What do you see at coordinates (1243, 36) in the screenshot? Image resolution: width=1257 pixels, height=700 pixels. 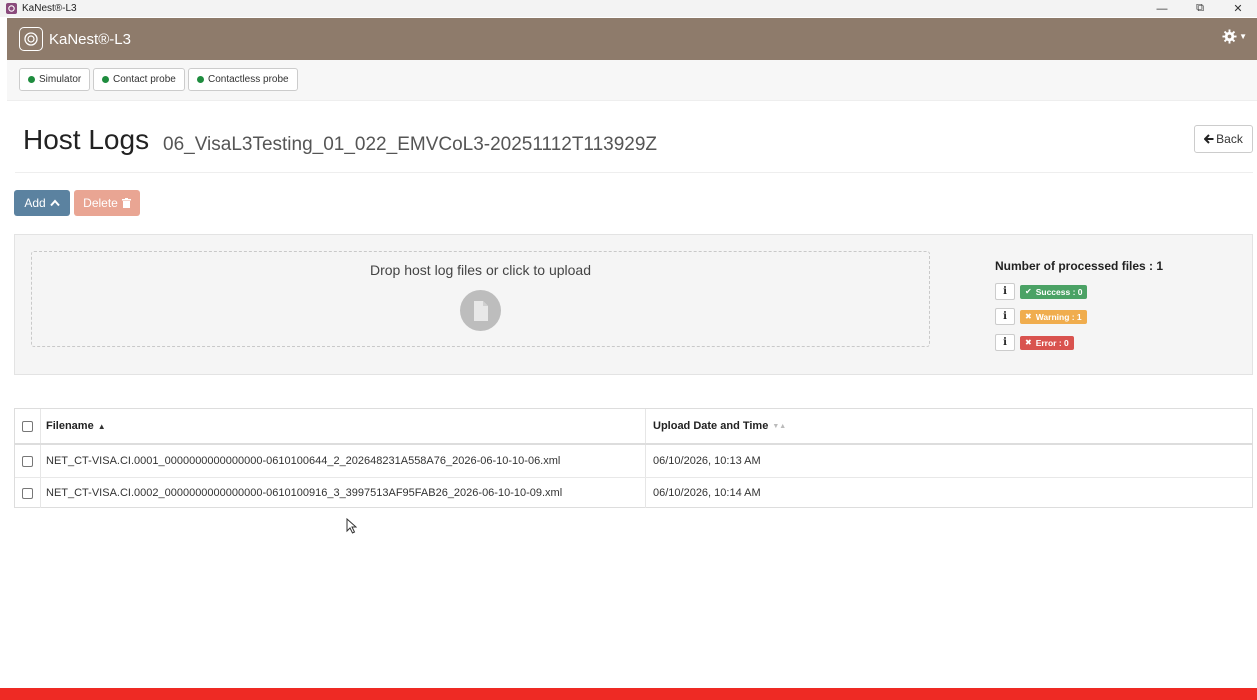 I see `chevron-down-icon: ▼` at bounding box center [1243, 36].